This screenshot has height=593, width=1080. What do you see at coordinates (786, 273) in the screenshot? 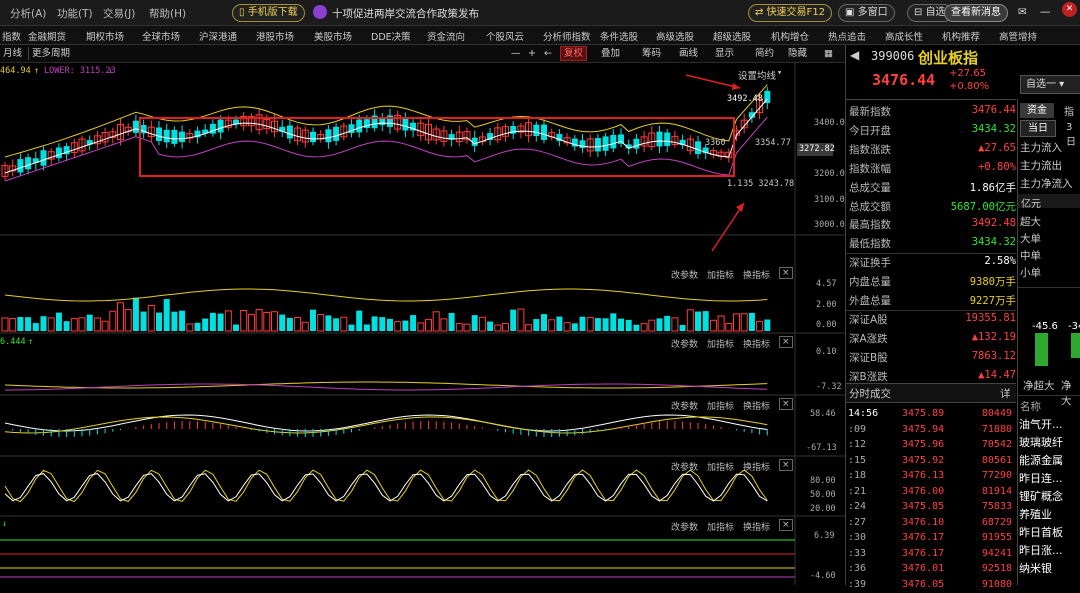
I see `vol-close-icon: ×` at bounding box center [786, 273].